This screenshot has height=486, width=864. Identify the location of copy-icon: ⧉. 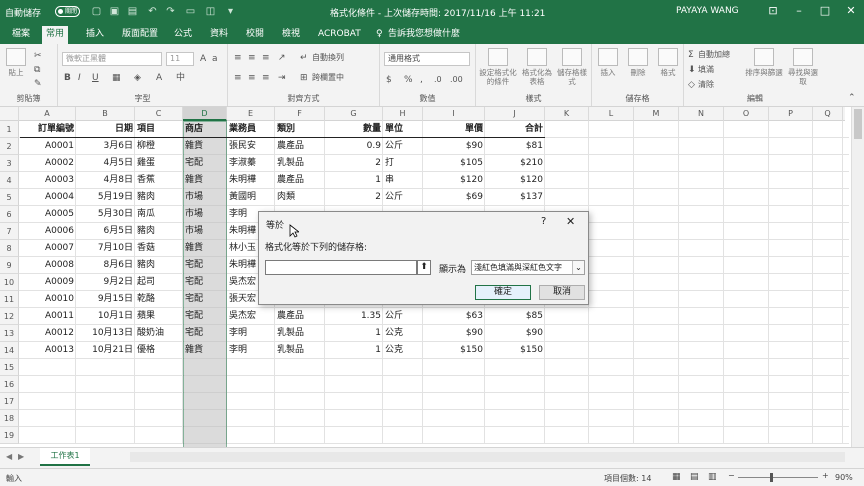
(37, 70).